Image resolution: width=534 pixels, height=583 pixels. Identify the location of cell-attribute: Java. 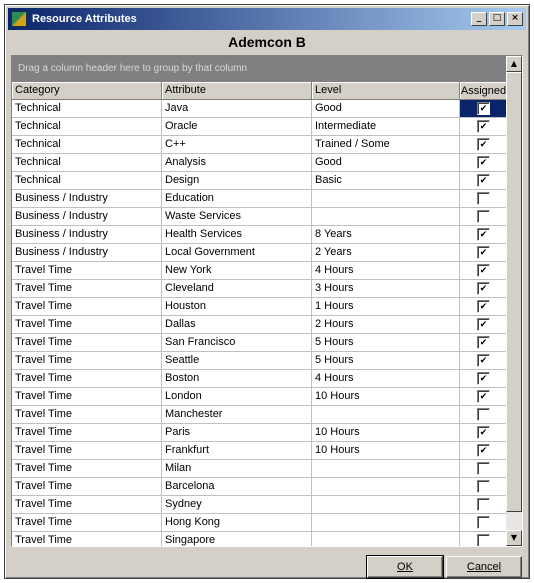
(237, 109).